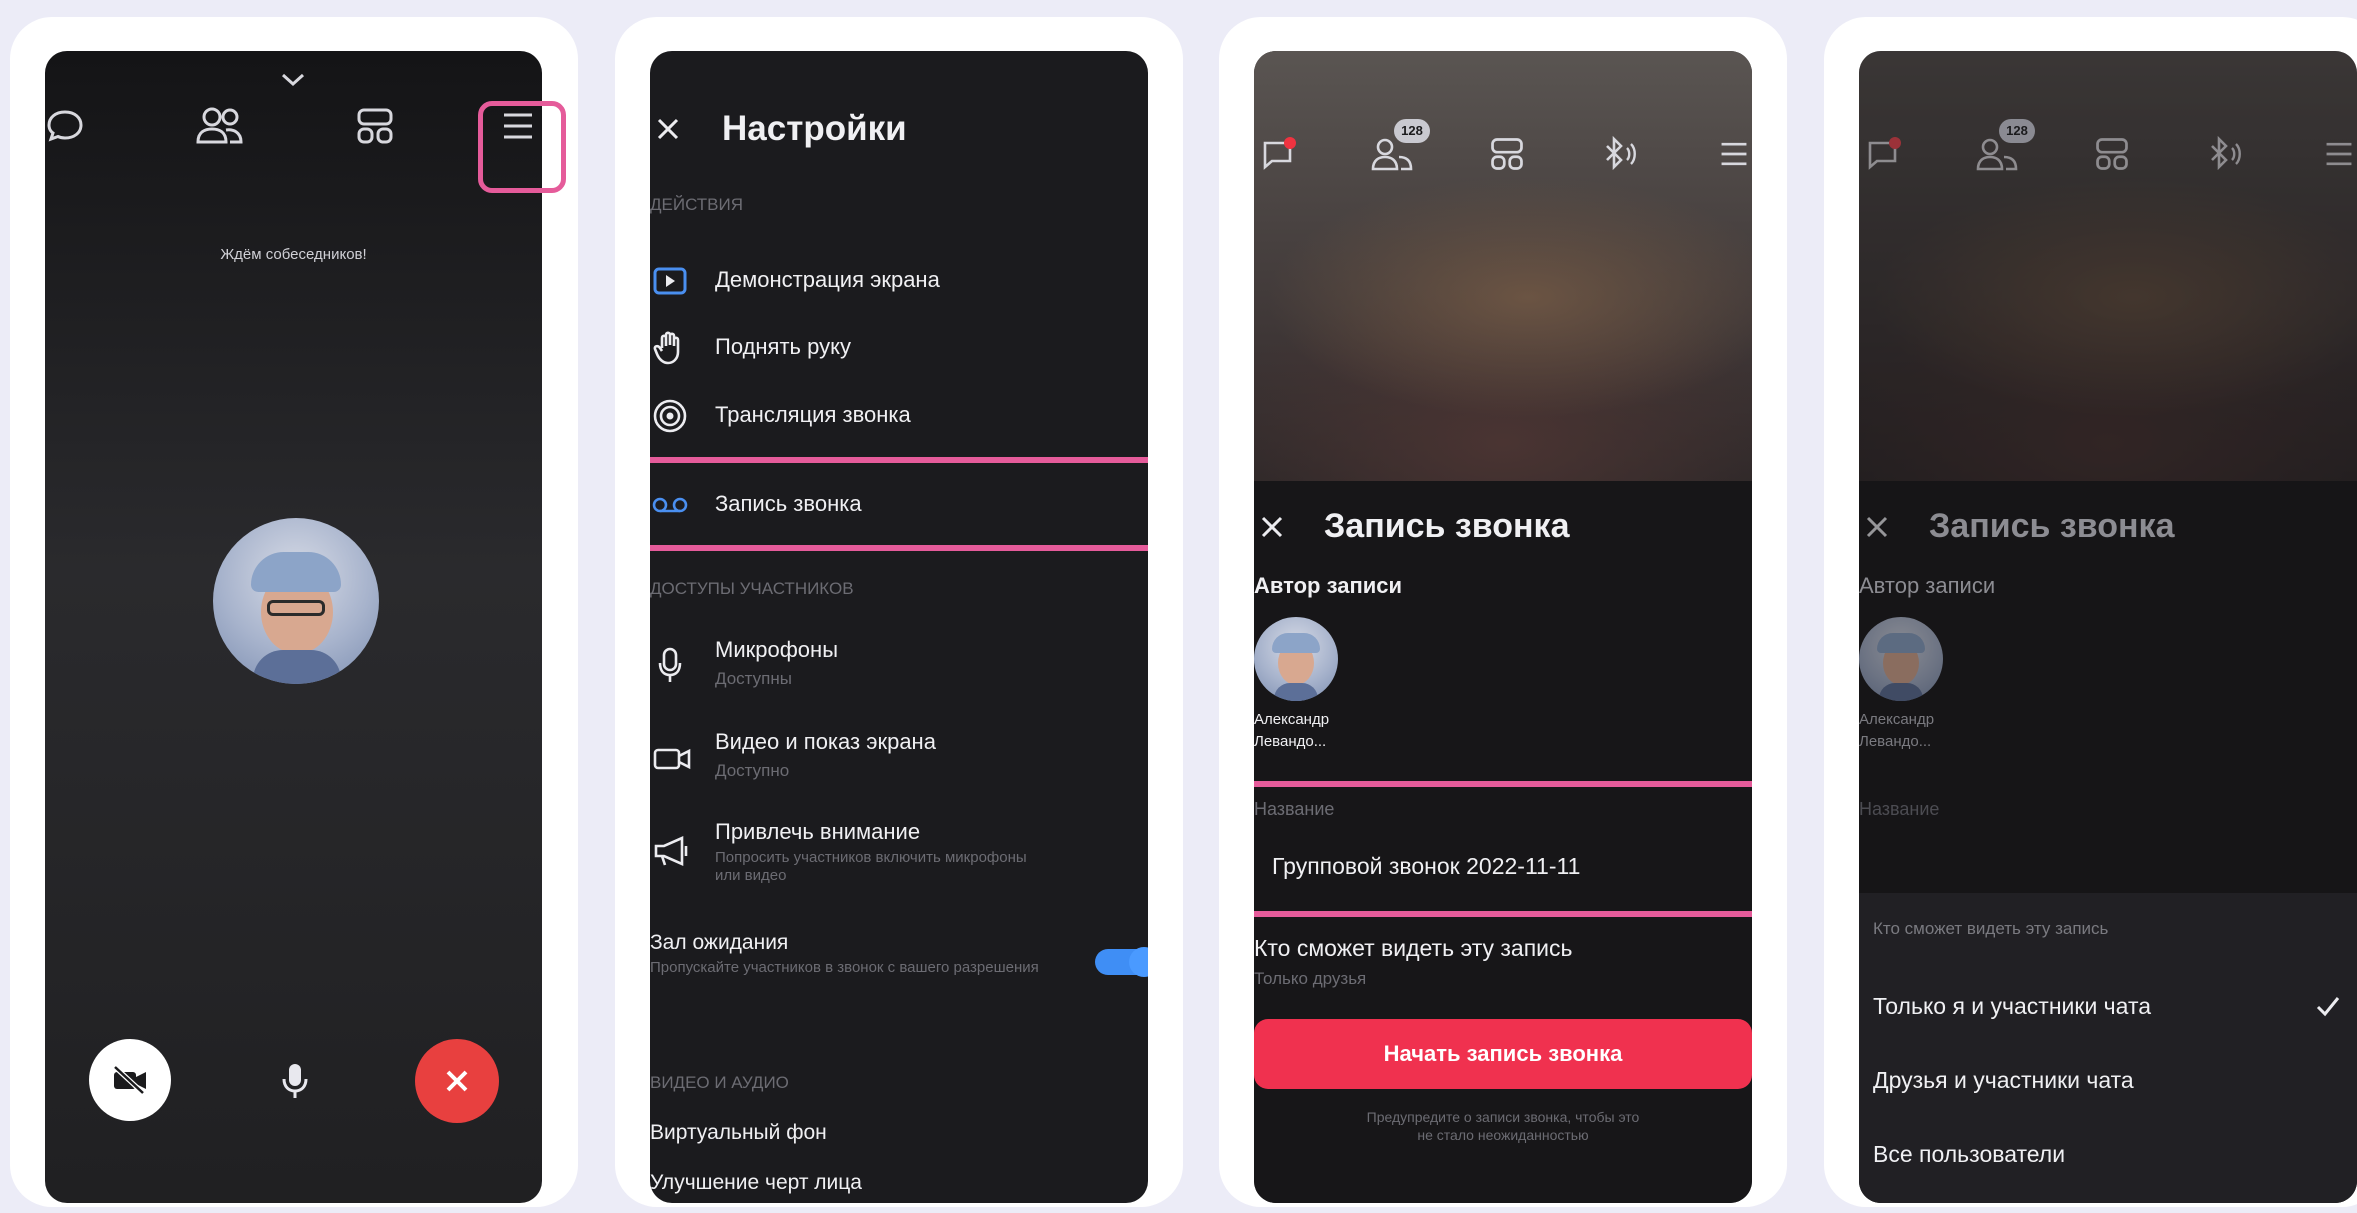 This screenshot has height=1213, width=2357. What do you see at coordinates (777, 649) in the screenshot?
I see `menu-item-label: Микрофоны` at bounding box center [777, 649].